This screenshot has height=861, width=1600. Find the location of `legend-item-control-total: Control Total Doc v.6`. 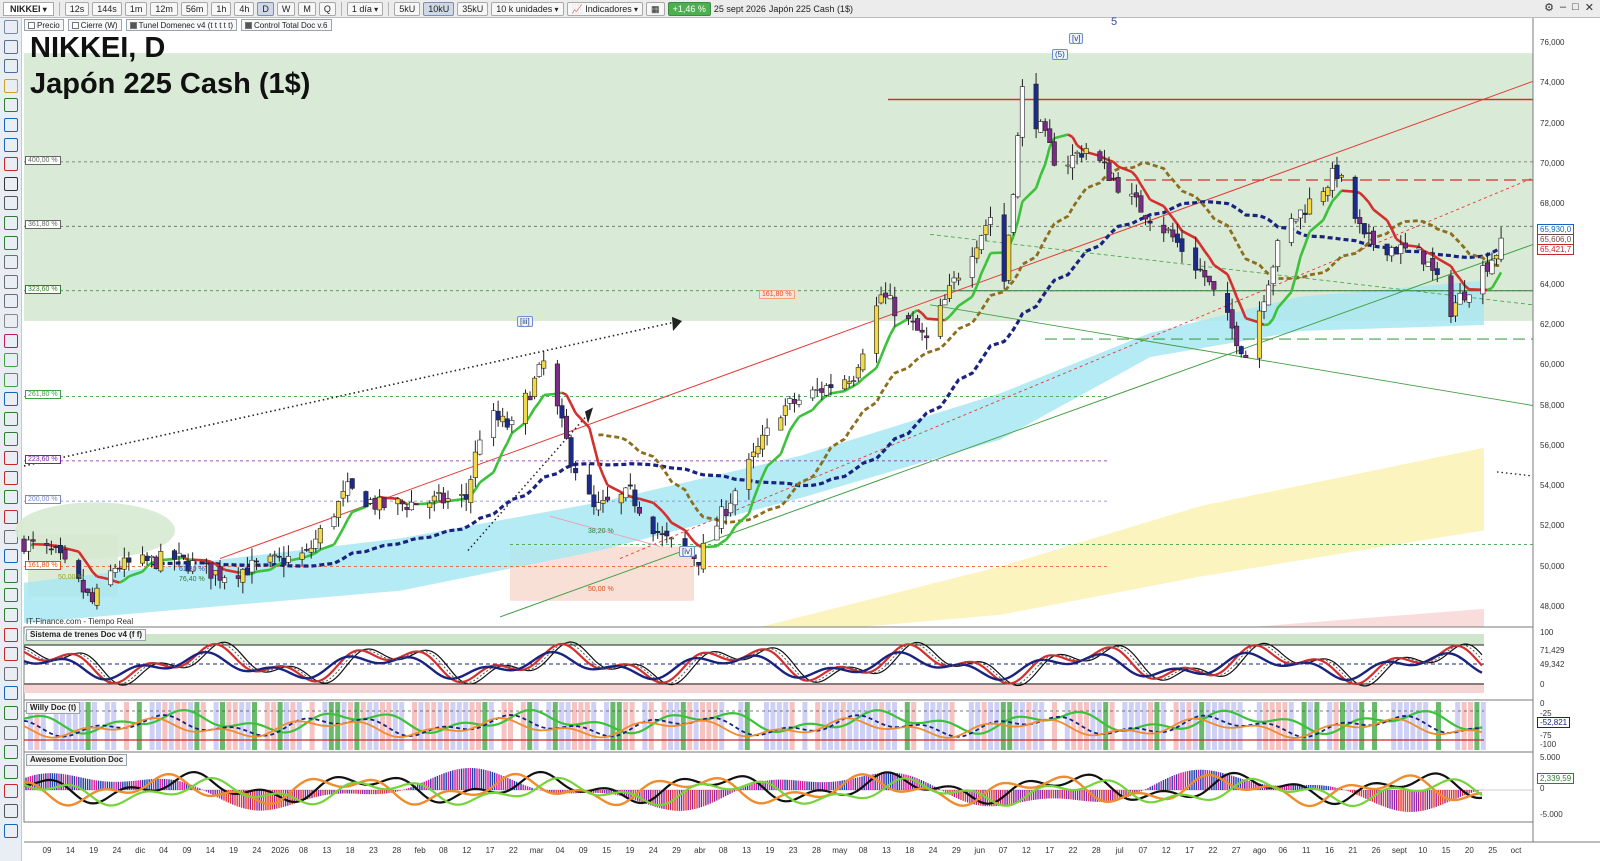

legend-item-control-total: Control Total Doc v.6 is located at coordinates (286, 25).